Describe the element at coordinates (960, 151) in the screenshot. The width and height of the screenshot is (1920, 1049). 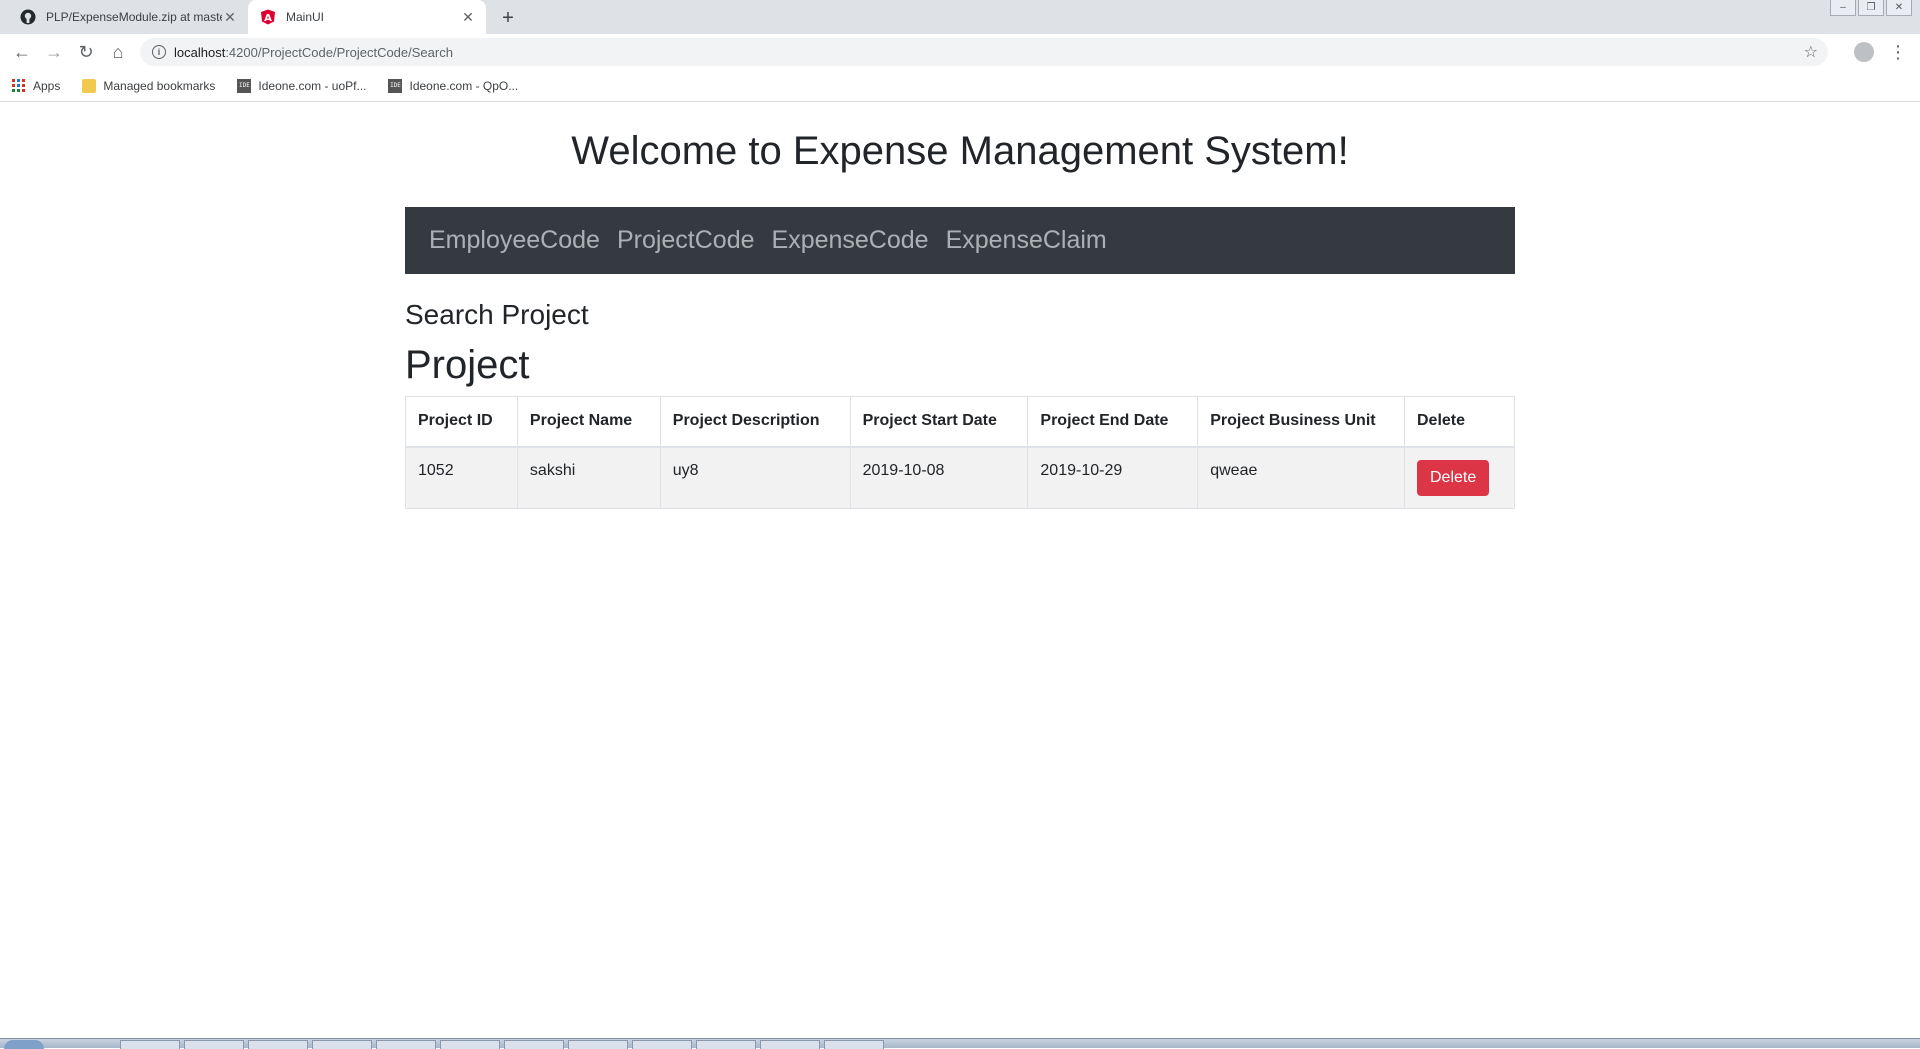
I see `page-title: Welcome to Expense Management System!` at that location.